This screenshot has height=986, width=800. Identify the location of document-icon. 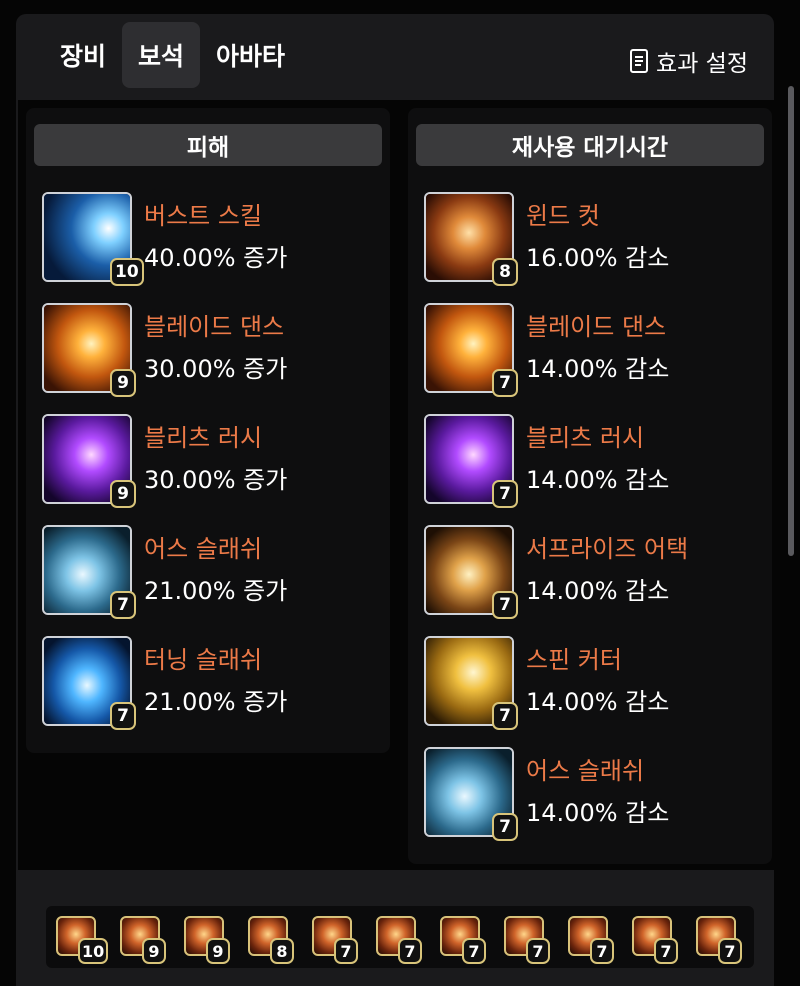
(639, 61).